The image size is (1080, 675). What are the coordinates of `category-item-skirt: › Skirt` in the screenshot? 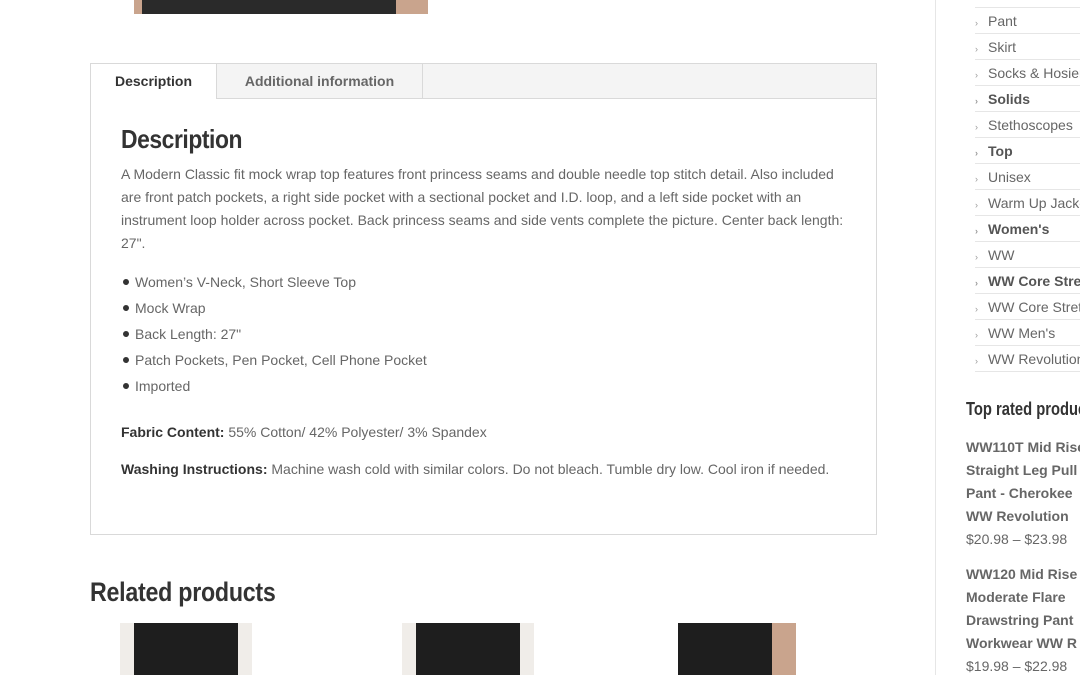 It's located at (1027, 47).